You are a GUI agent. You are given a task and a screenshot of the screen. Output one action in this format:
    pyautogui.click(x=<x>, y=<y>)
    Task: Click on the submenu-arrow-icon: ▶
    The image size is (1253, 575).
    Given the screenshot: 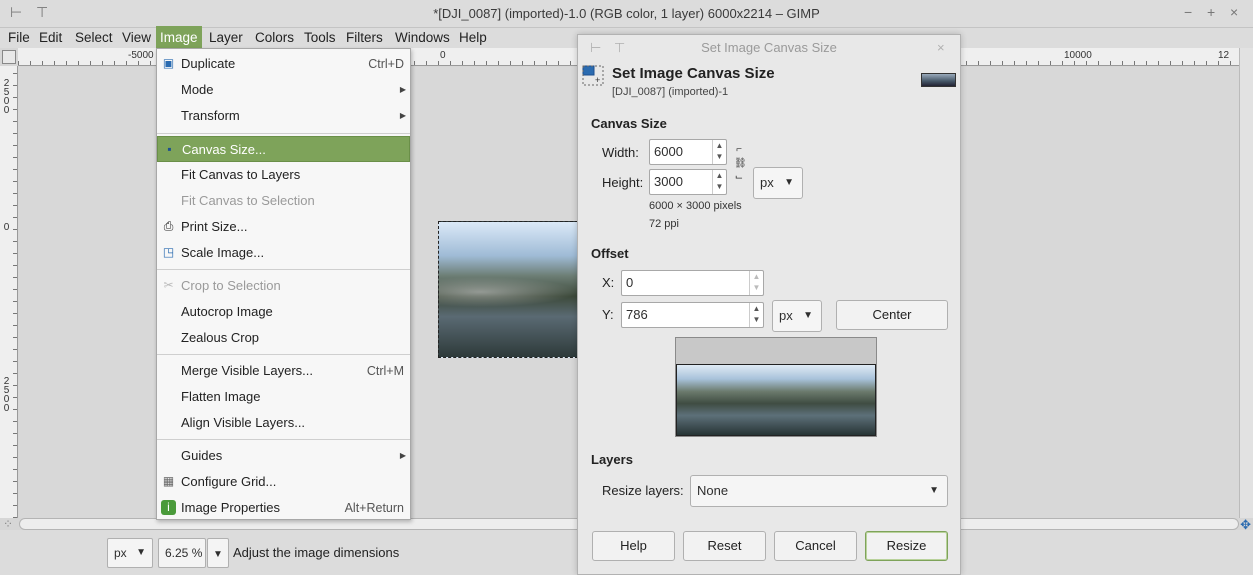 What is the action you would take?
    pyautogui.click(x=402, y=89)
    